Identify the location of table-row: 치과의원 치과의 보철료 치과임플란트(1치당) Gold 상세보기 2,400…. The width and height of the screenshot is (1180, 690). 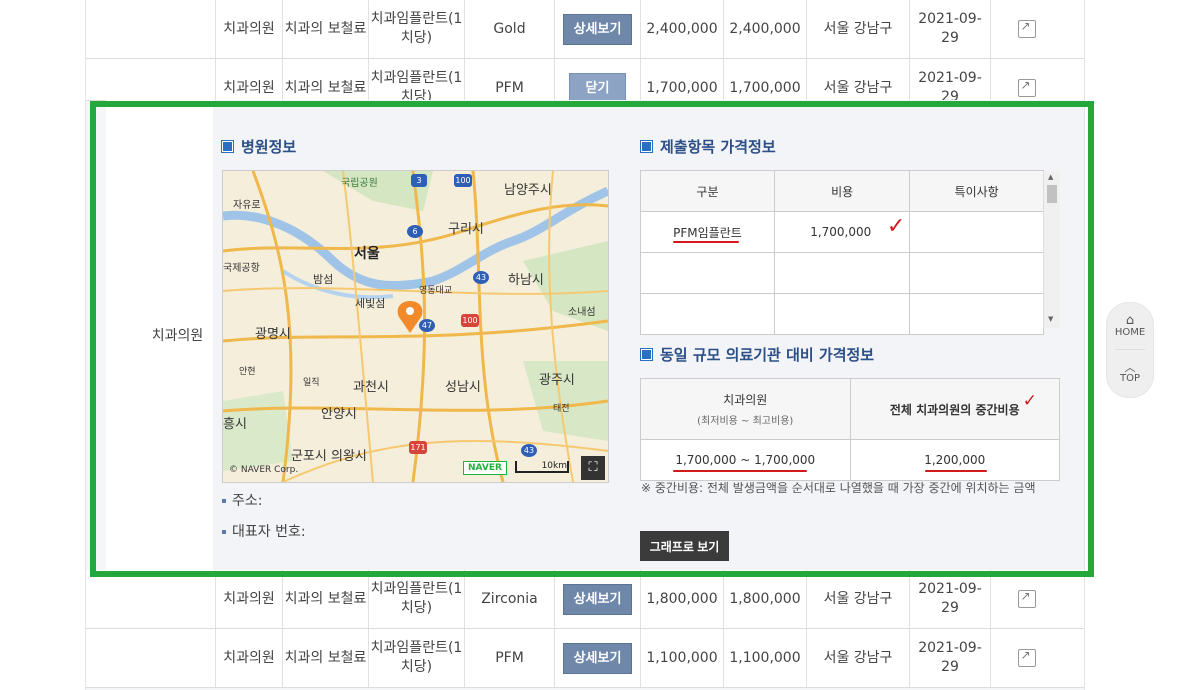
(585, 29).